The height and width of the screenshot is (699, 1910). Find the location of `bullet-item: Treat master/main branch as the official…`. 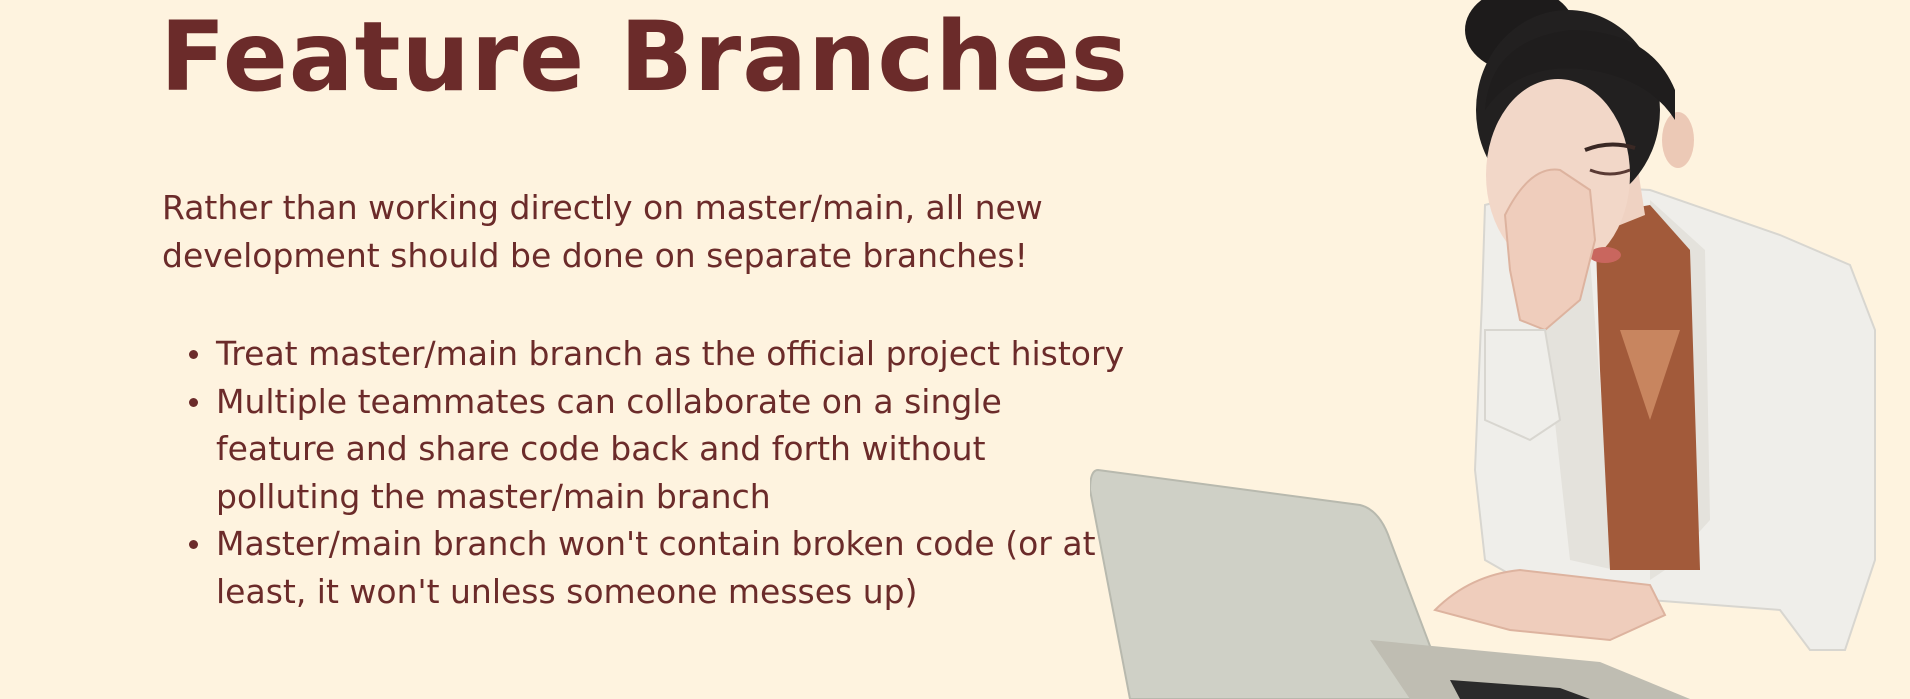

bullet-item: Treat master/main branch as the official… is located at coordinates (682, 354).